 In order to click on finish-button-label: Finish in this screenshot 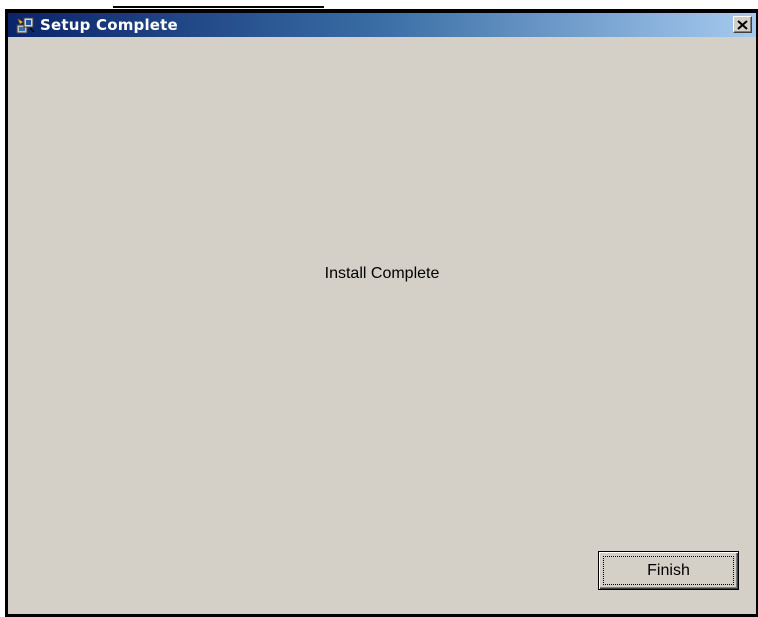, I will do `click(668, 570)`.